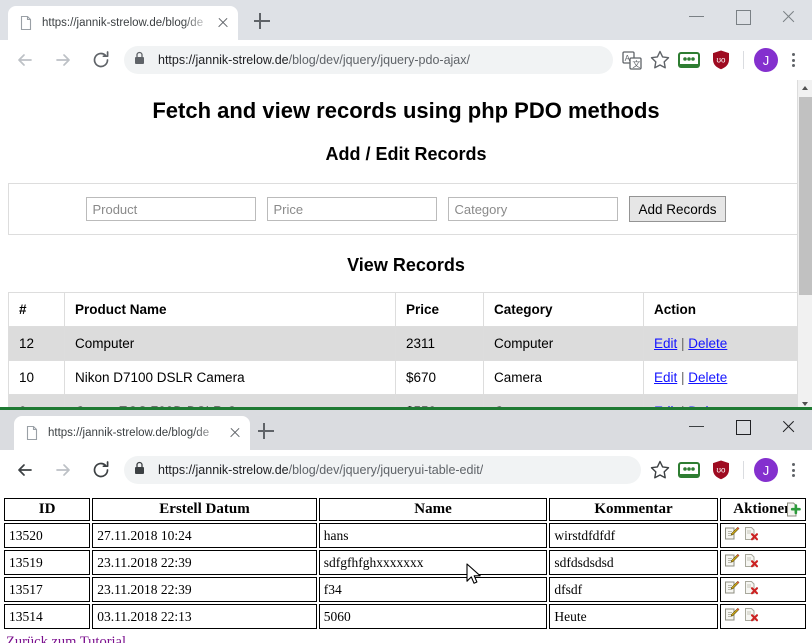  What do you see at coordinates (47, 589) in the screenshot?
I see `cell-id: 13517` at bounding box center [47, 589].